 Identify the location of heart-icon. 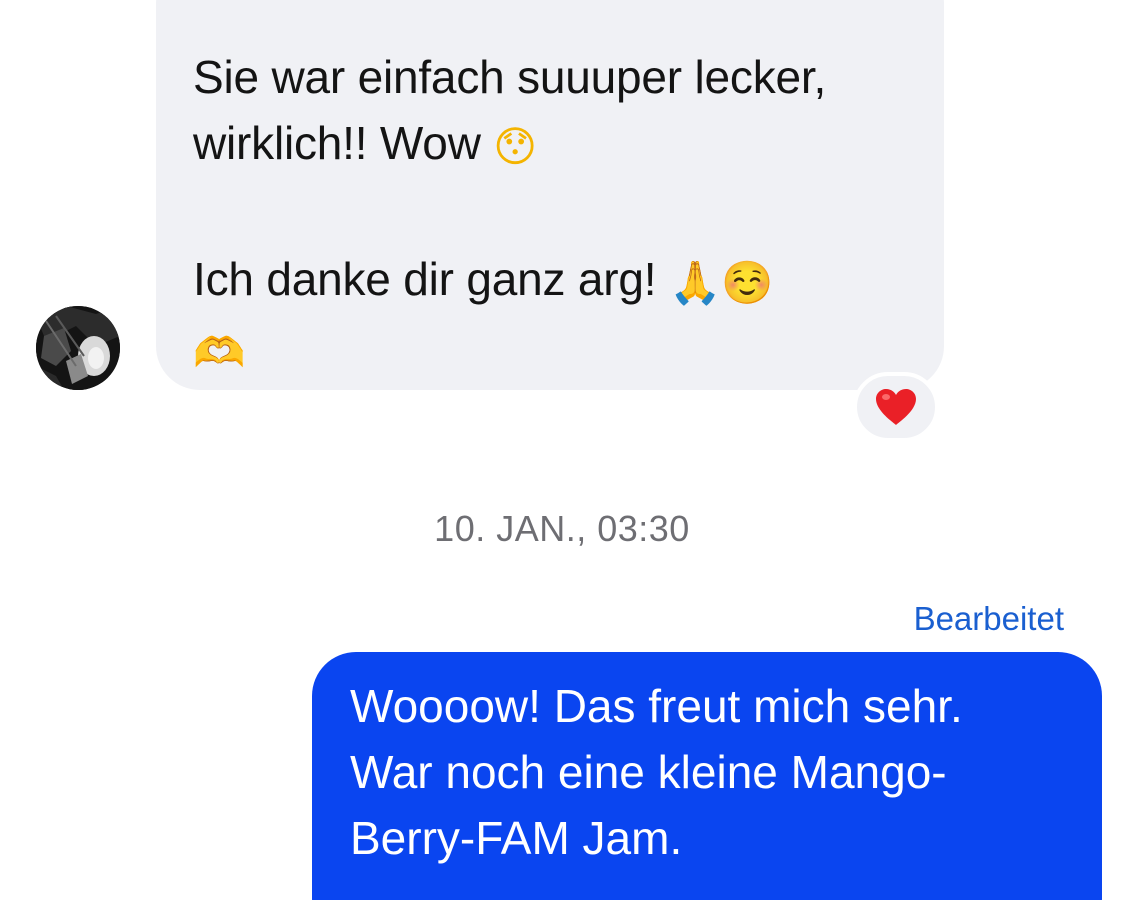
(896, 407).